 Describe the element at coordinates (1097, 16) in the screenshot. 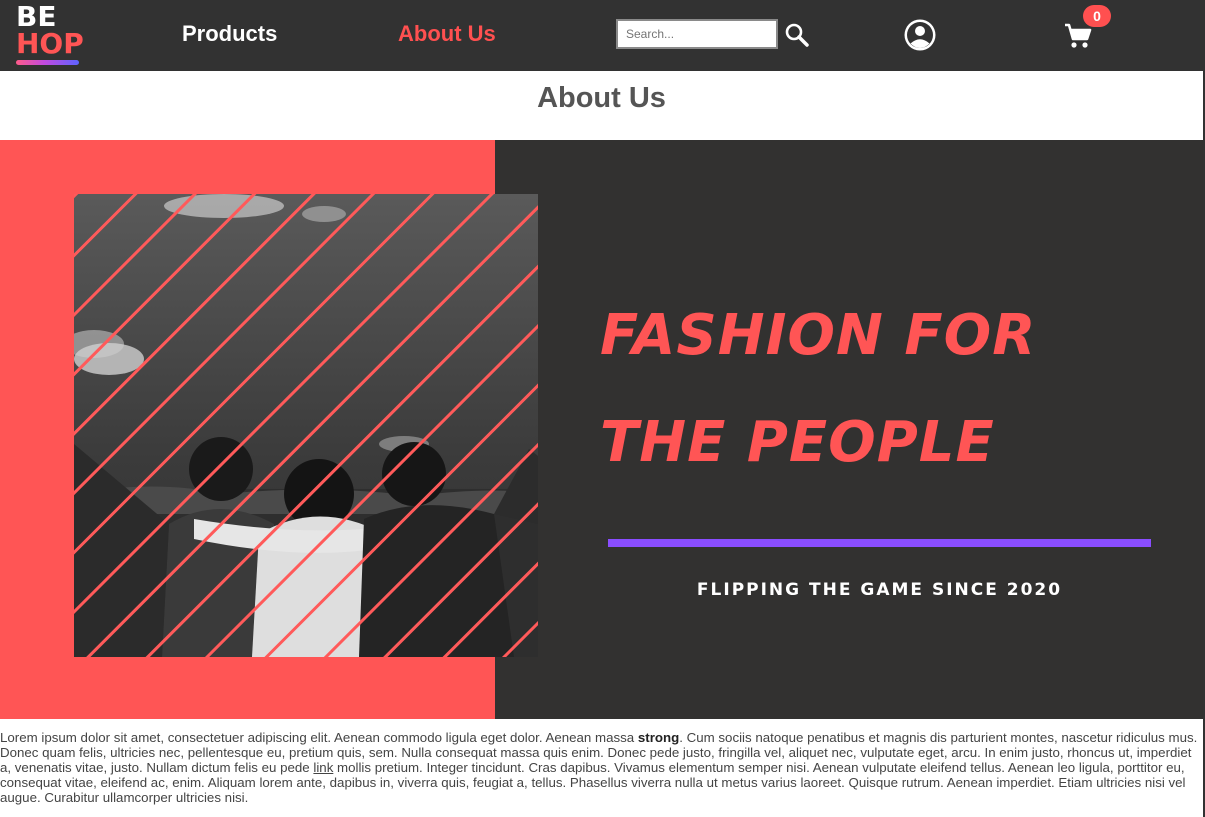

I see `cart-count-badge: 0` at that location.